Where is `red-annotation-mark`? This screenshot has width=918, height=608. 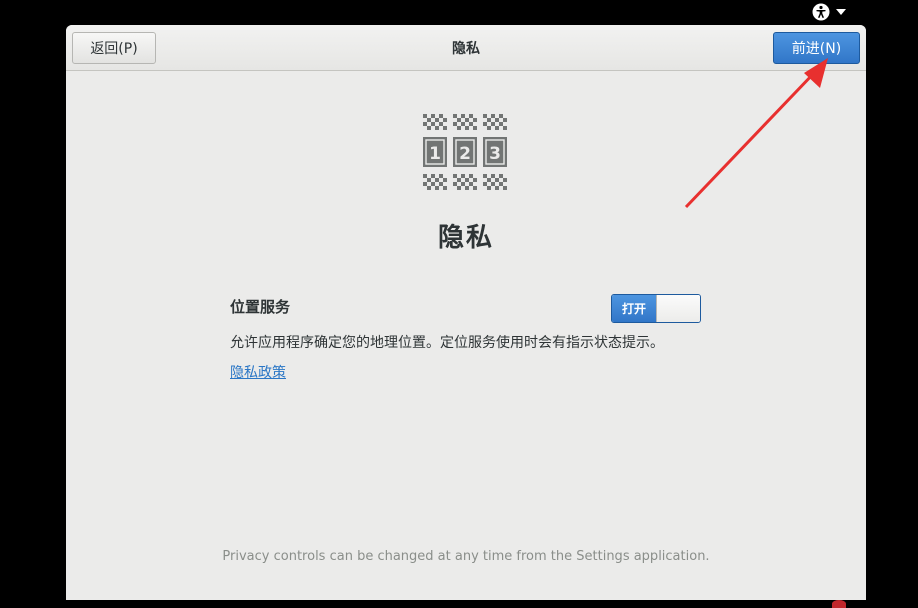
red-annotation-mark is located at coordinates (839, 604).